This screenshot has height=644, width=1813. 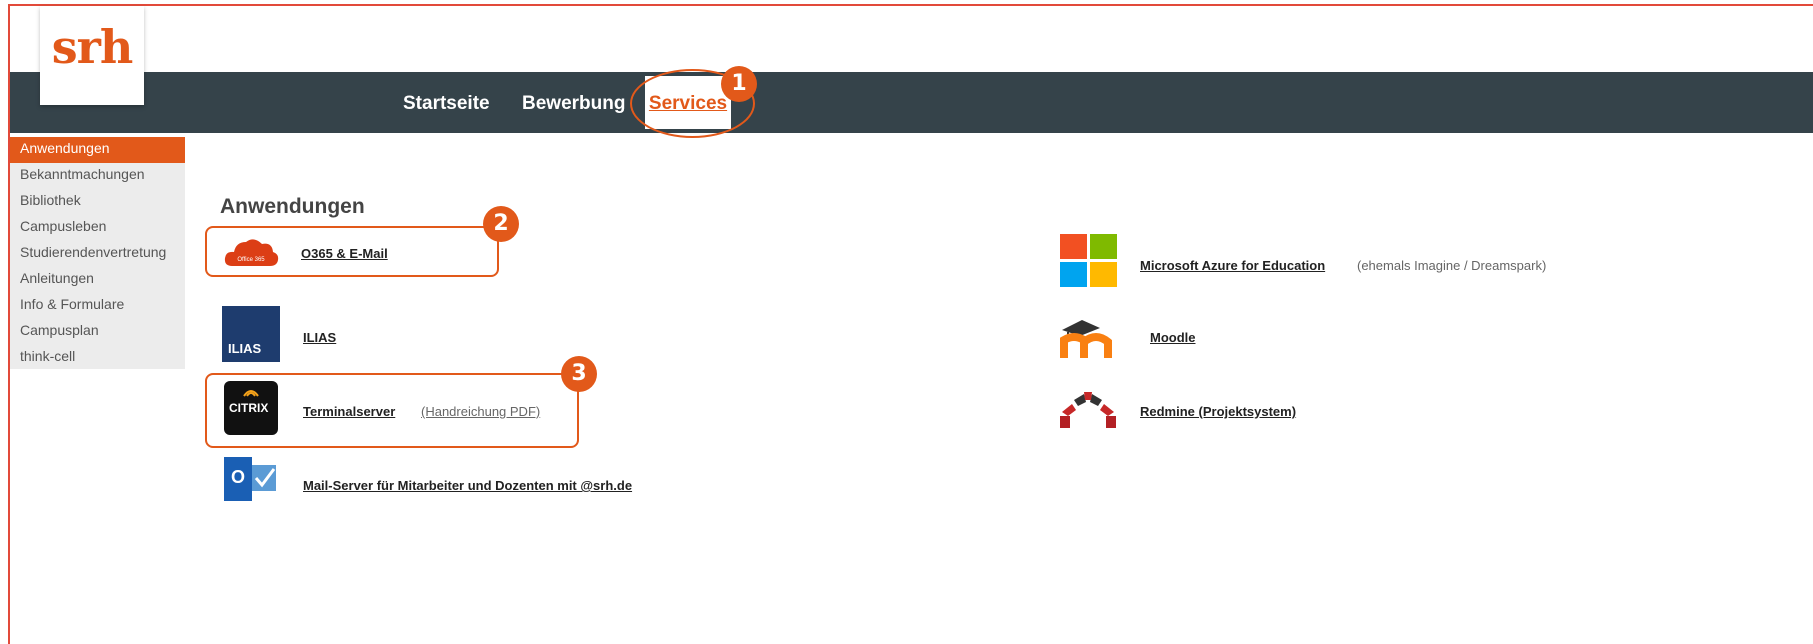 What do you see at coordinates (251, 334) in the screenshot?
I see `ilias-icon: ILIAS` at bounding box center [251, 334].